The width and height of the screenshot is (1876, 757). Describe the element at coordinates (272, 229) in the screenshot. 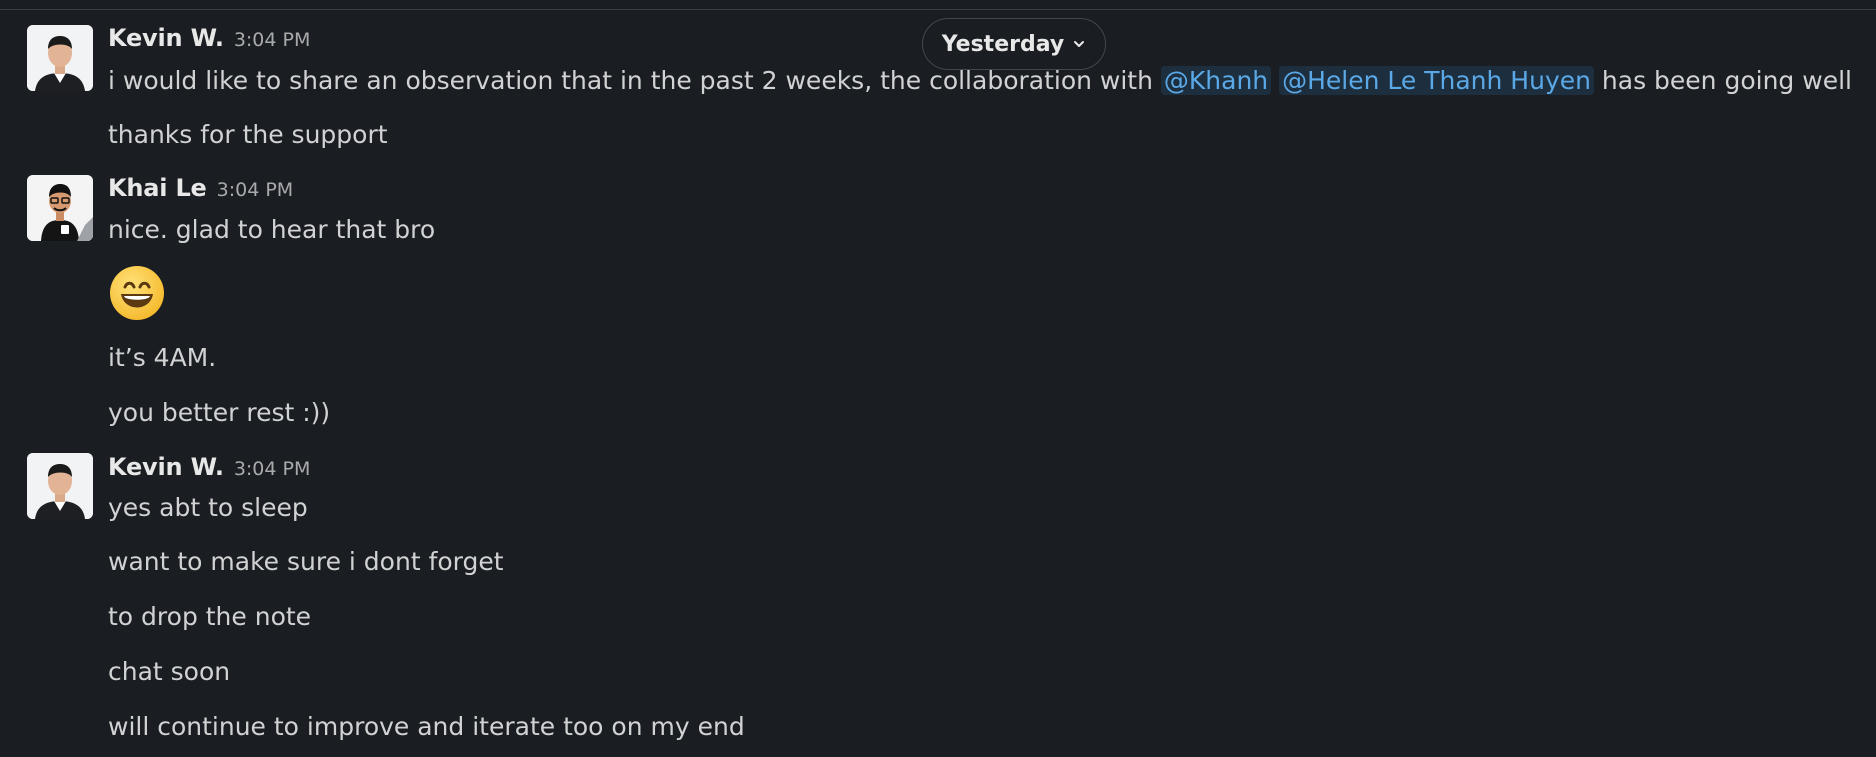

I see `message-text: nice. glad to hear that bro` at that location.